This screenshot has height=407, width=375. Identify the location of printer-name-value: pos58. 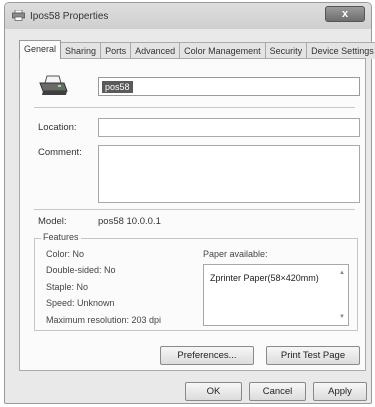
(117, 87).